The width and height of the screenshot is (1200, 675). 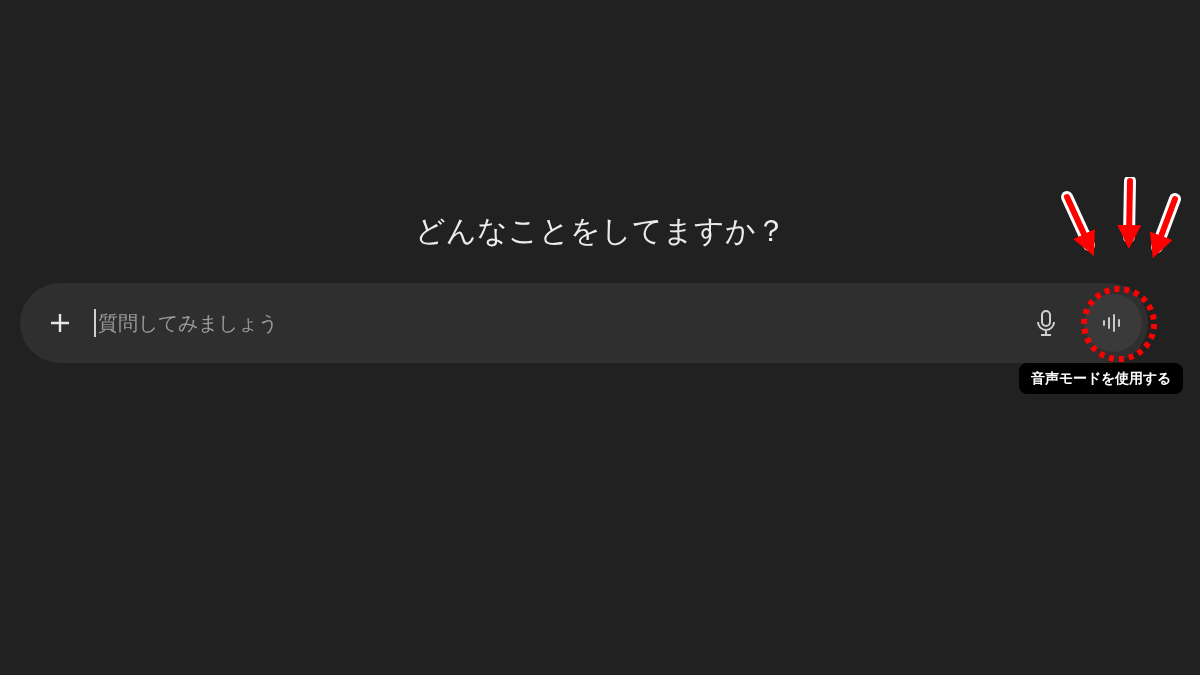 What do you see at coordinates (1113, 323) in the screenshot?
I see `voice-mode-button` at bounding box center [1113, 323].